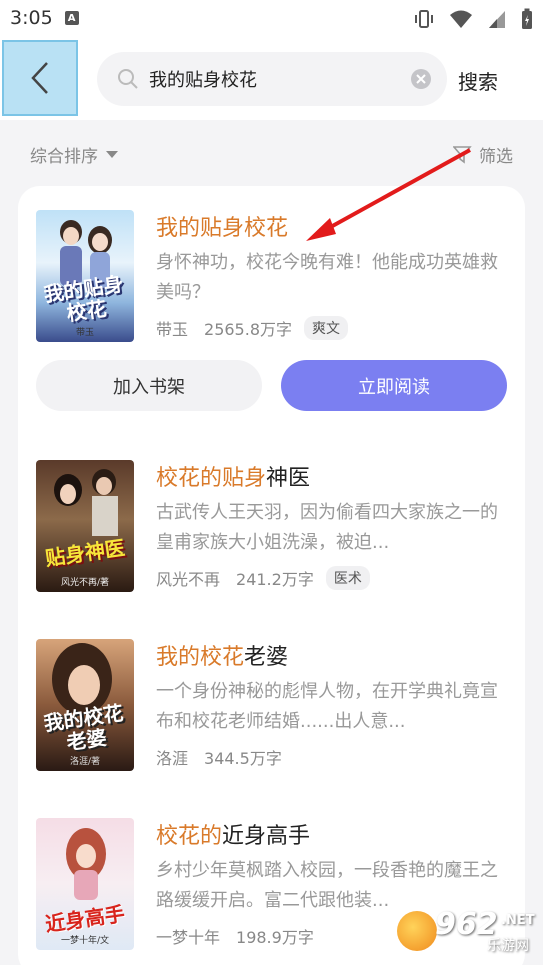 The image size is (543, 965). I want to click on battery-icon, so click(527, 18).